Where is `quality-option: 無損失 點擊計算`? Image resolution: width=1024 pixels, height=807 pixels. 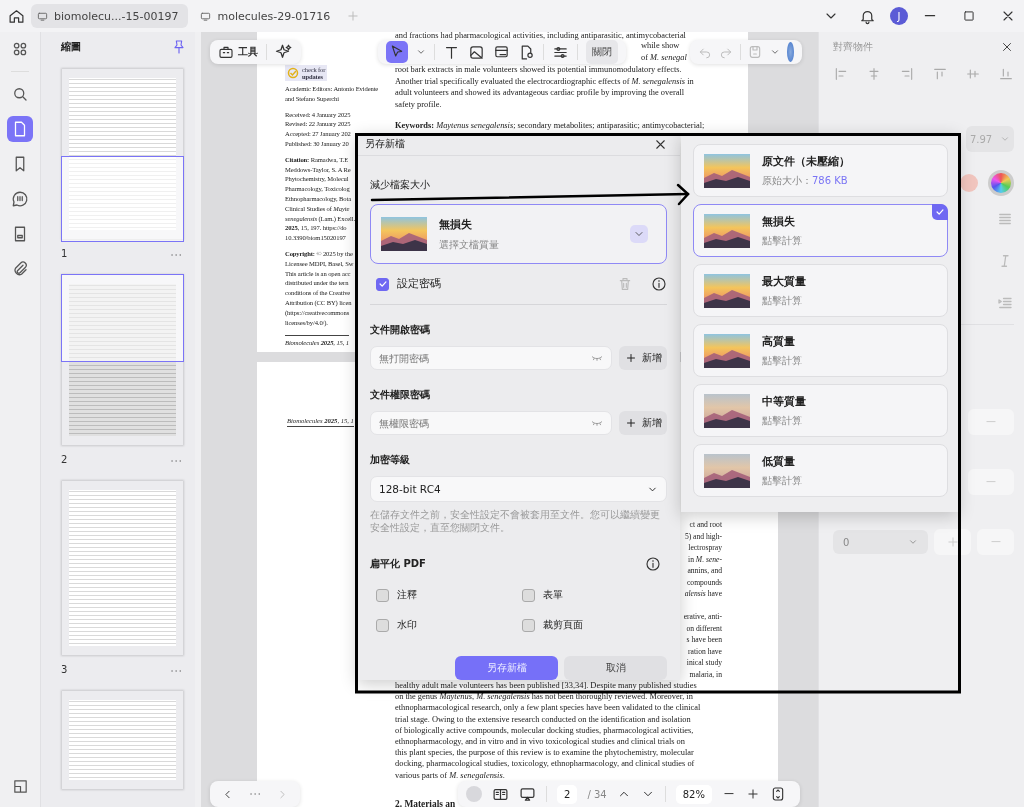
quality-option: 無損失 點擊計算 is located at coordinates (820, 230).